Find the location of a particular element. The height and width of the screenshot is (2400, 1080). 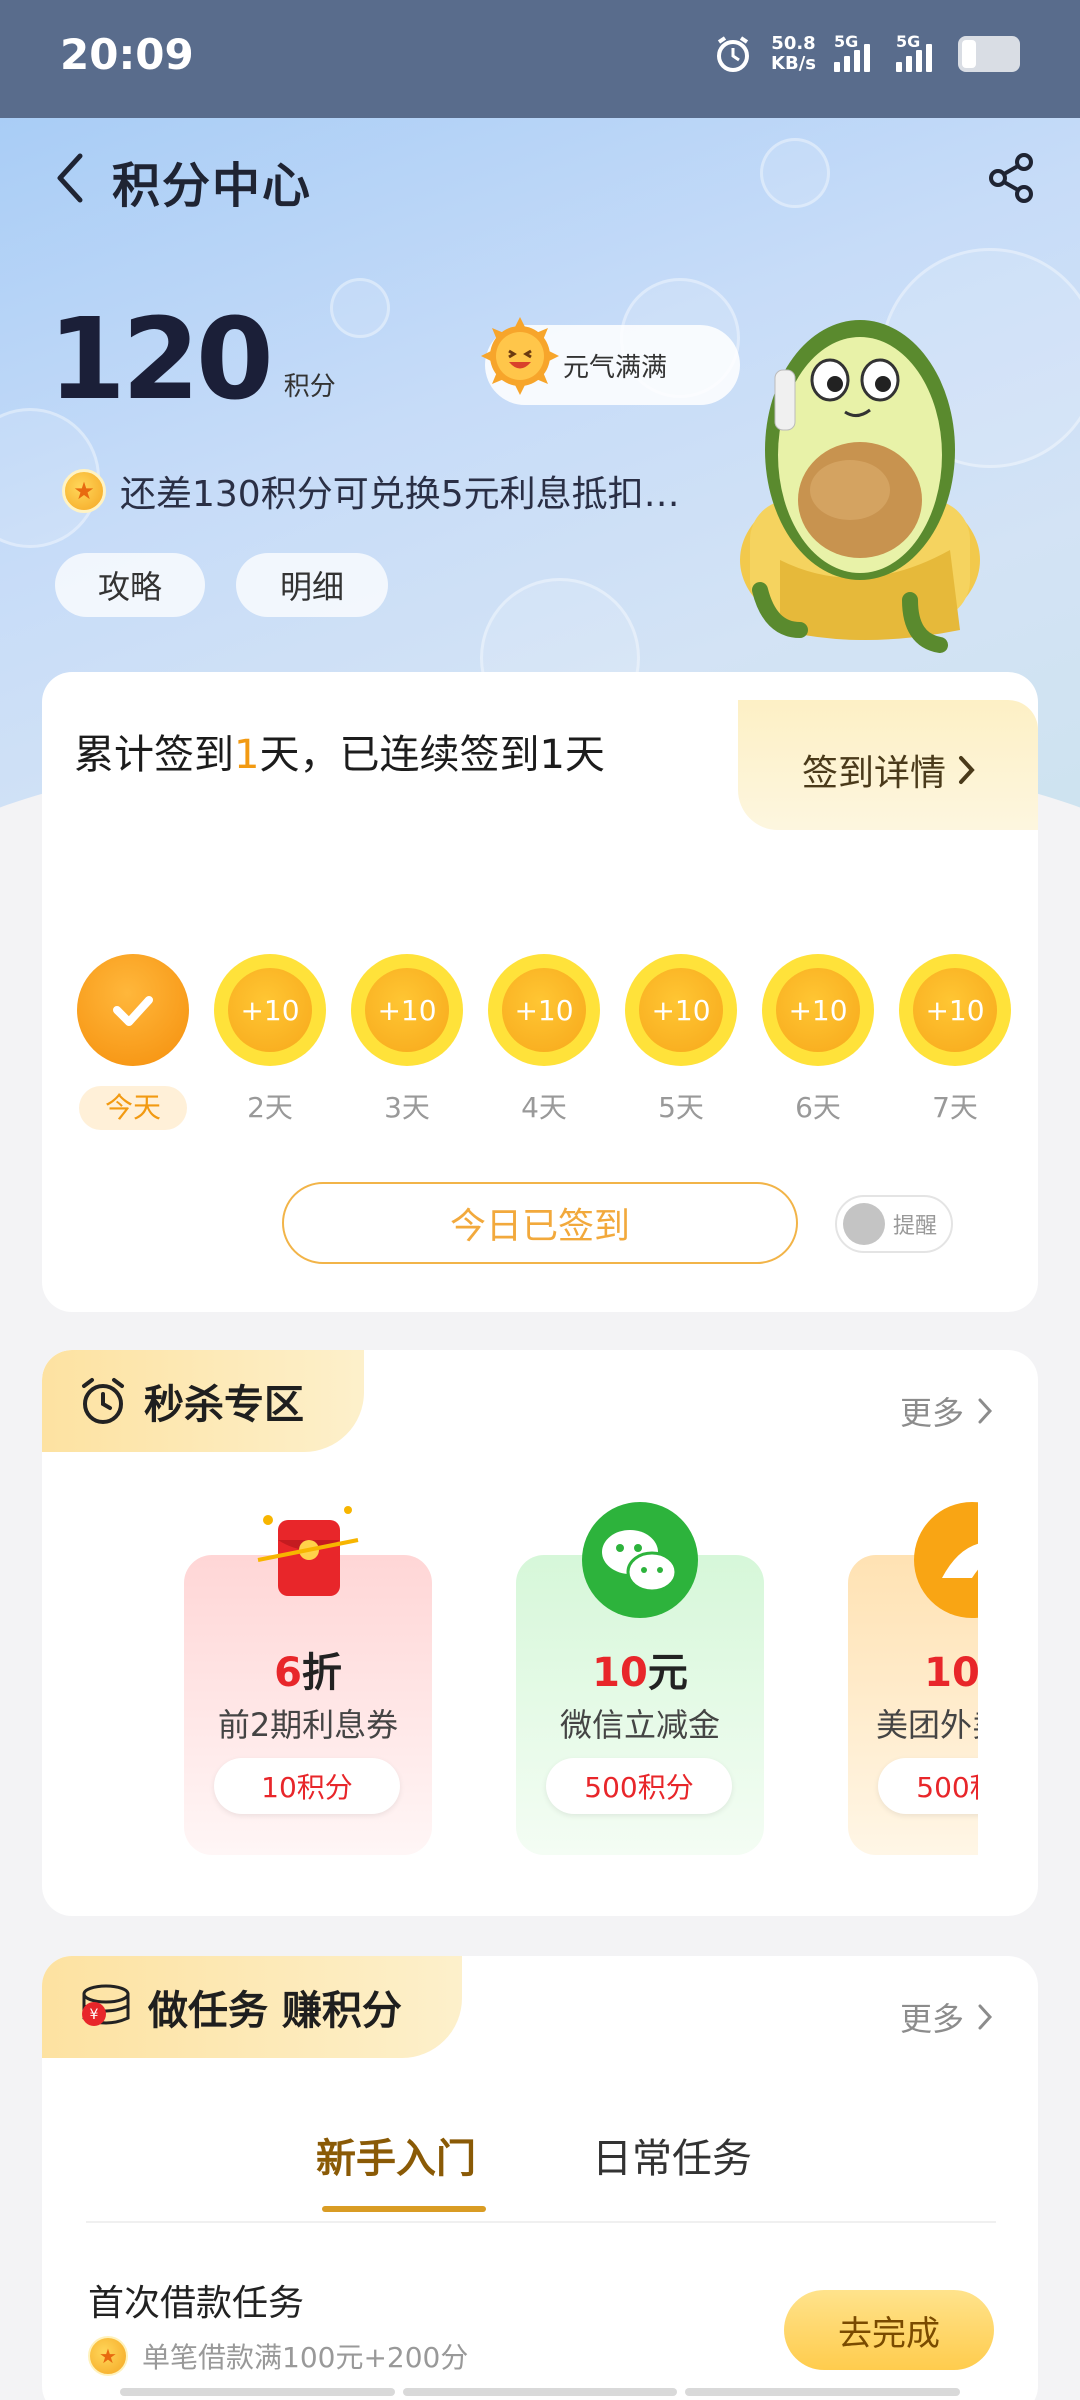

tasks-header: ¥ 做任务 赚积分 is located at coordinates (252, 2007).